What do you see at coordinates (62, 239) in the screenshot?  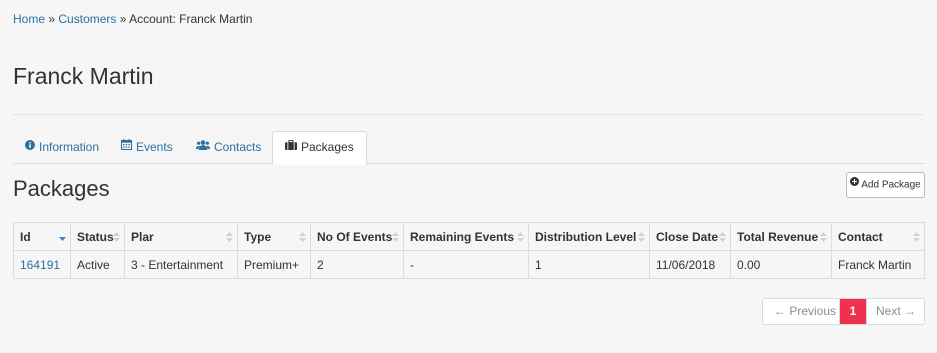 I see `sort-desc-icon` at bounding box center [62, 239].